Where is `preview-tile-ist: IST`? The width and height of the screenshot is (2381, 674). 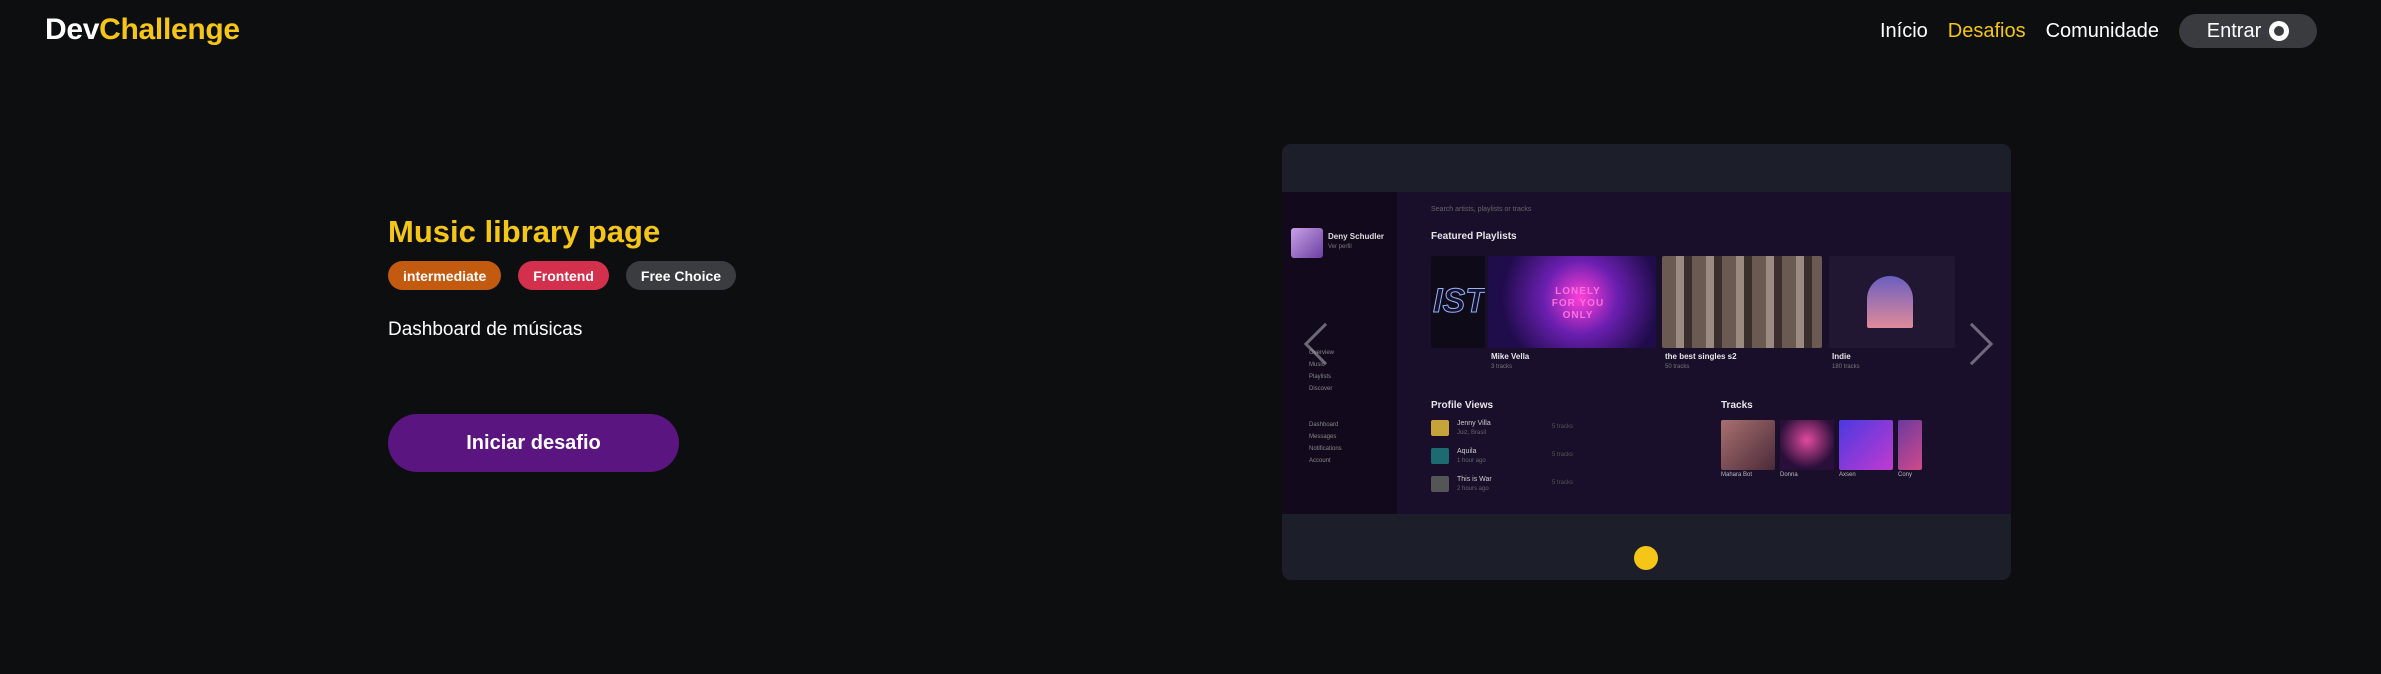
preview-tile-ist: IST is located at coordinates (1458, 302).